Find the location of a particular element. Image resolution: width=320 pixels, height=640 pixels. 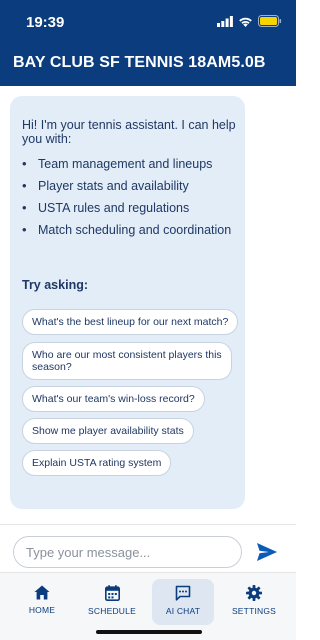

capability-item: • Match scheduling and coordination is located at coordinates (126, 229).